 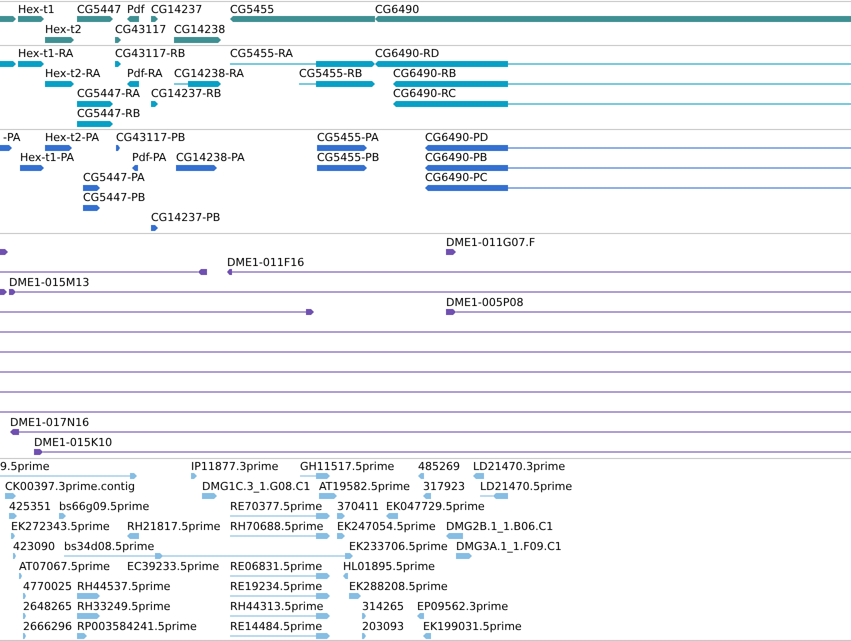 I want to click on feature-label: 314265, so click(x=383, y=606).